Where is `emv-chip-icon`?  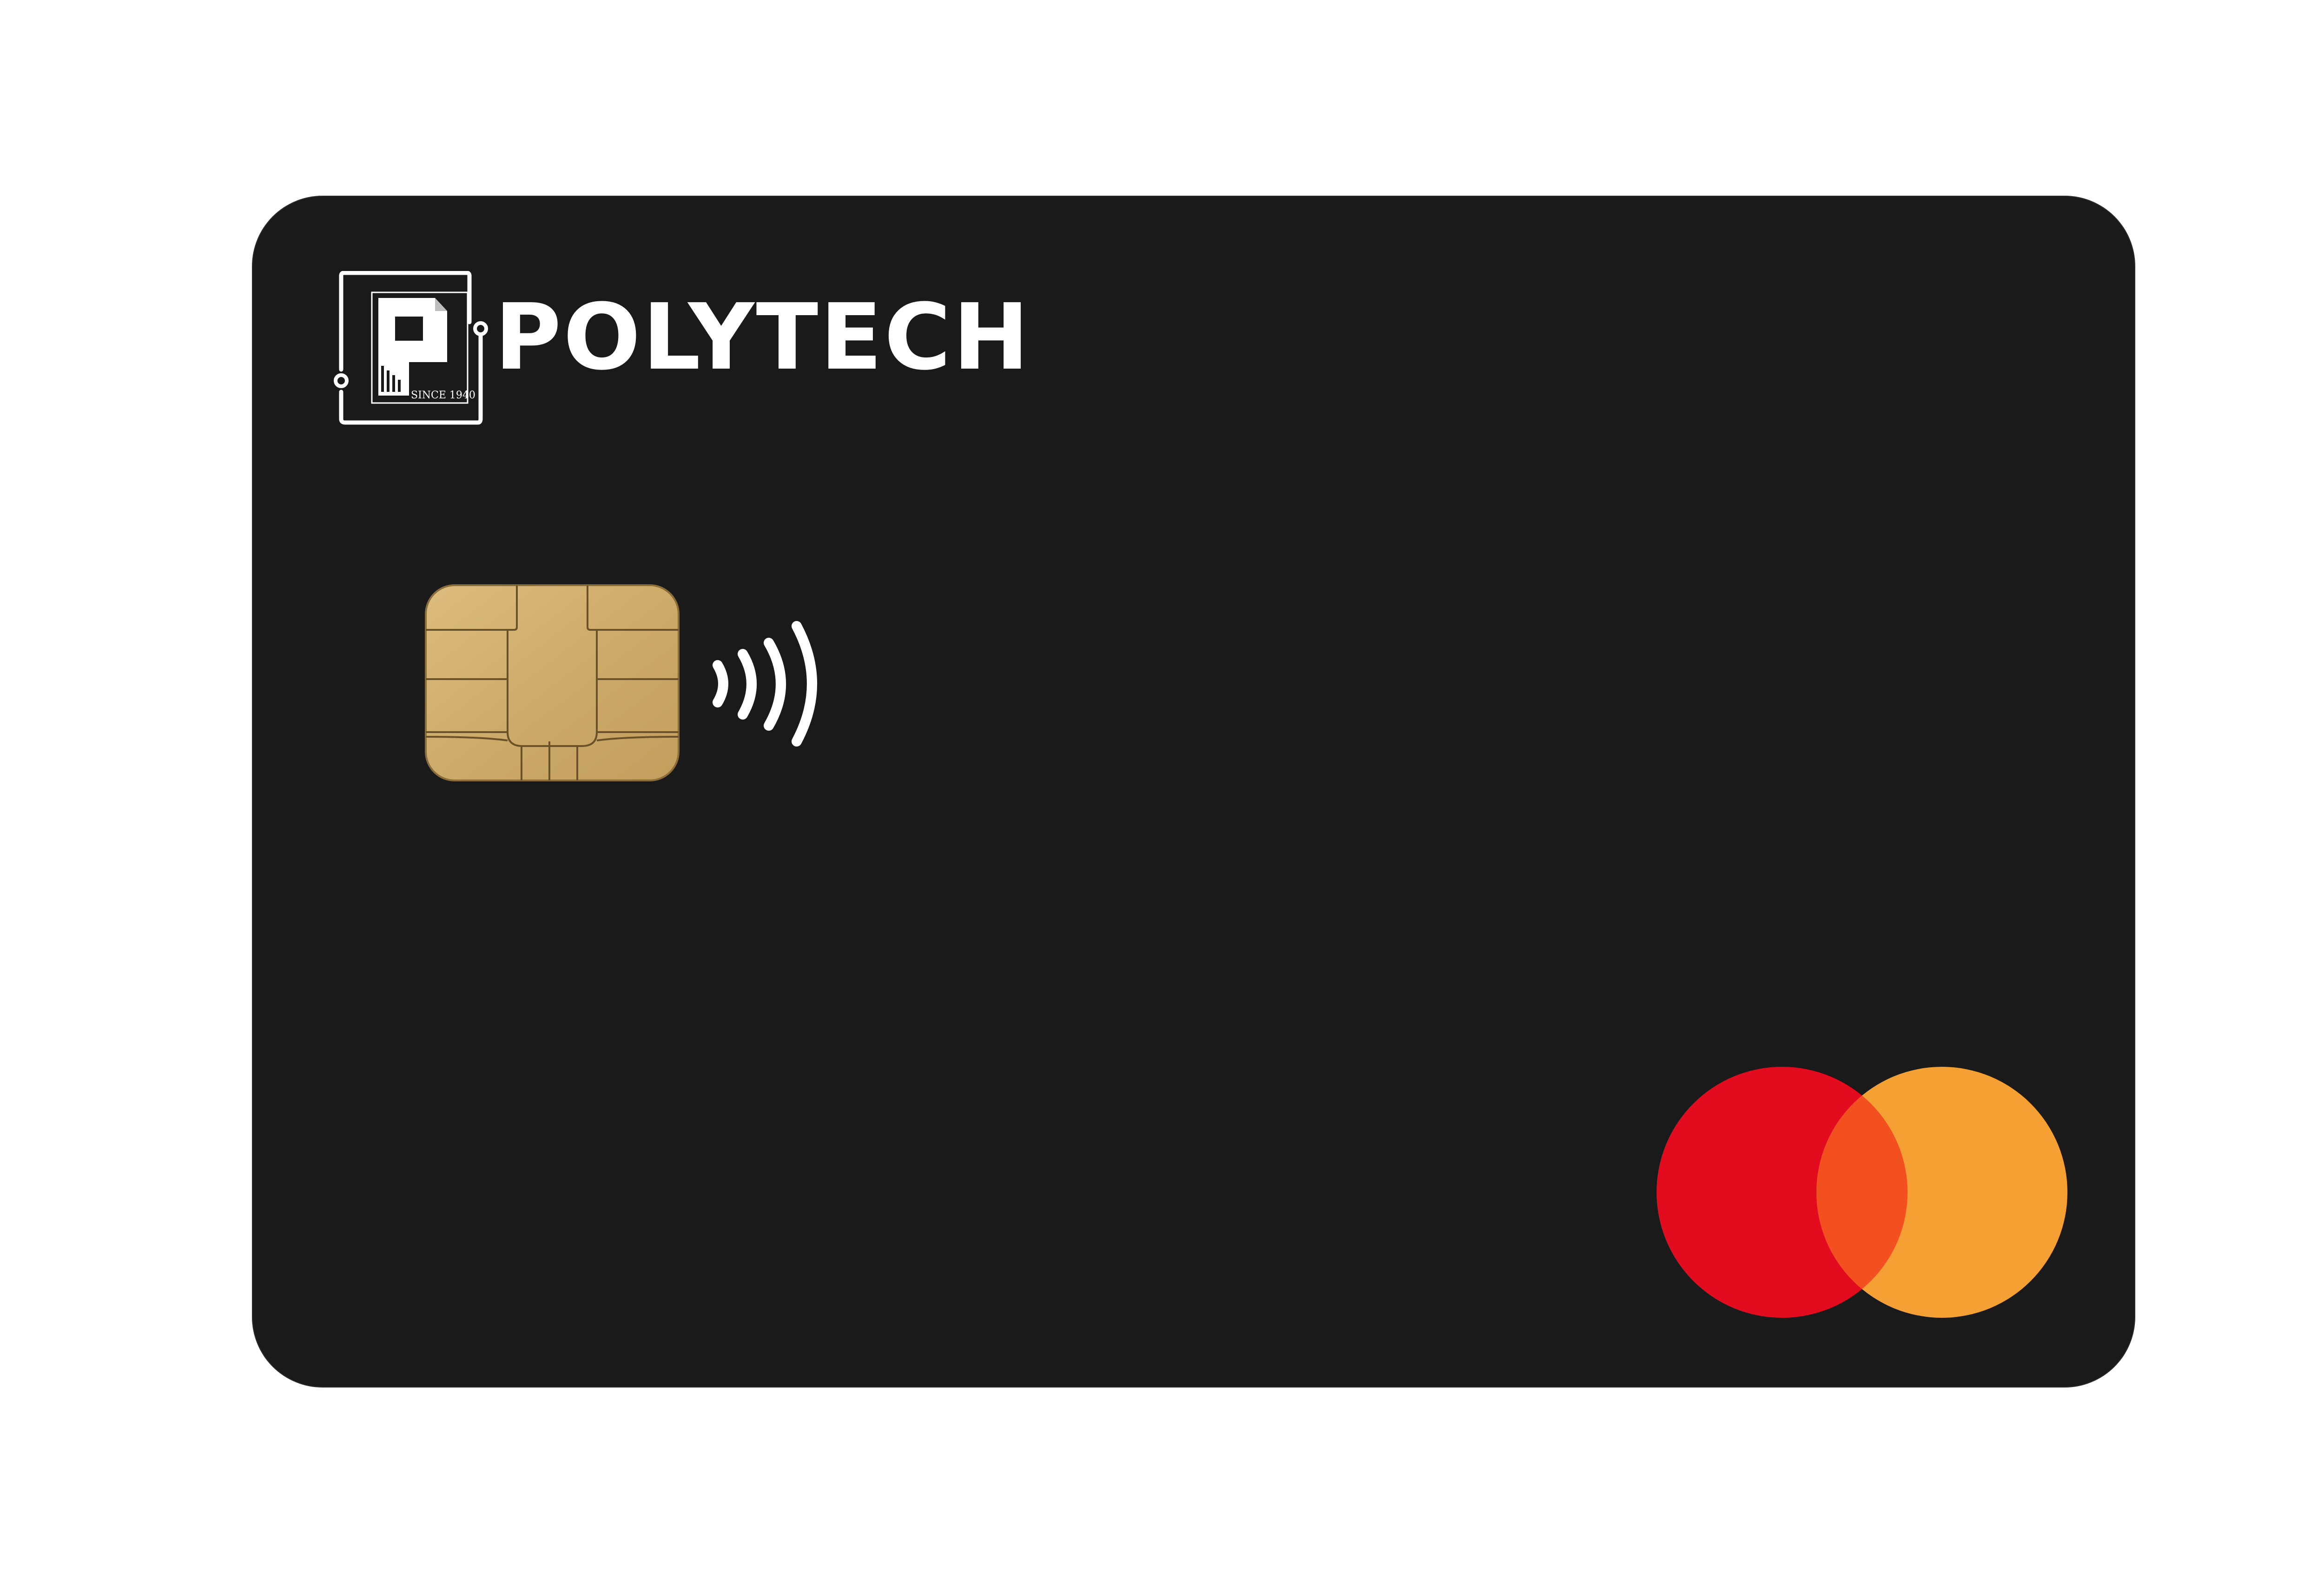
emv-chip-icon is located at coordinates (552, 682).